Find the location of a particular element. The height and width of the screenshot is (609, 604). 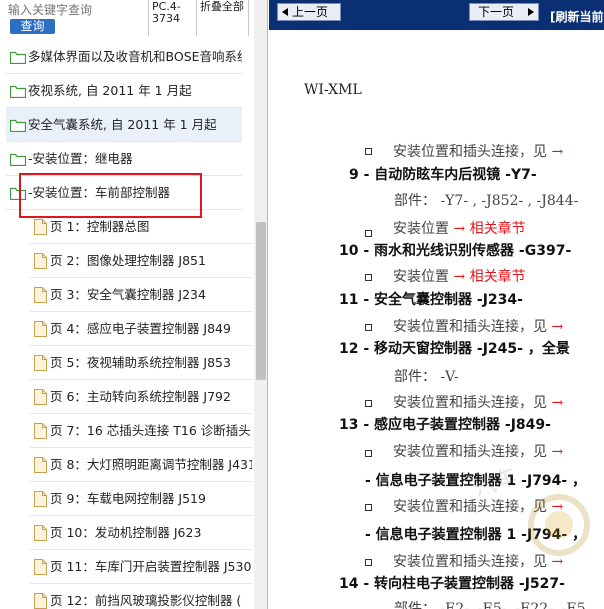

document-title: WI-XML is located at coordinates (333, 90).